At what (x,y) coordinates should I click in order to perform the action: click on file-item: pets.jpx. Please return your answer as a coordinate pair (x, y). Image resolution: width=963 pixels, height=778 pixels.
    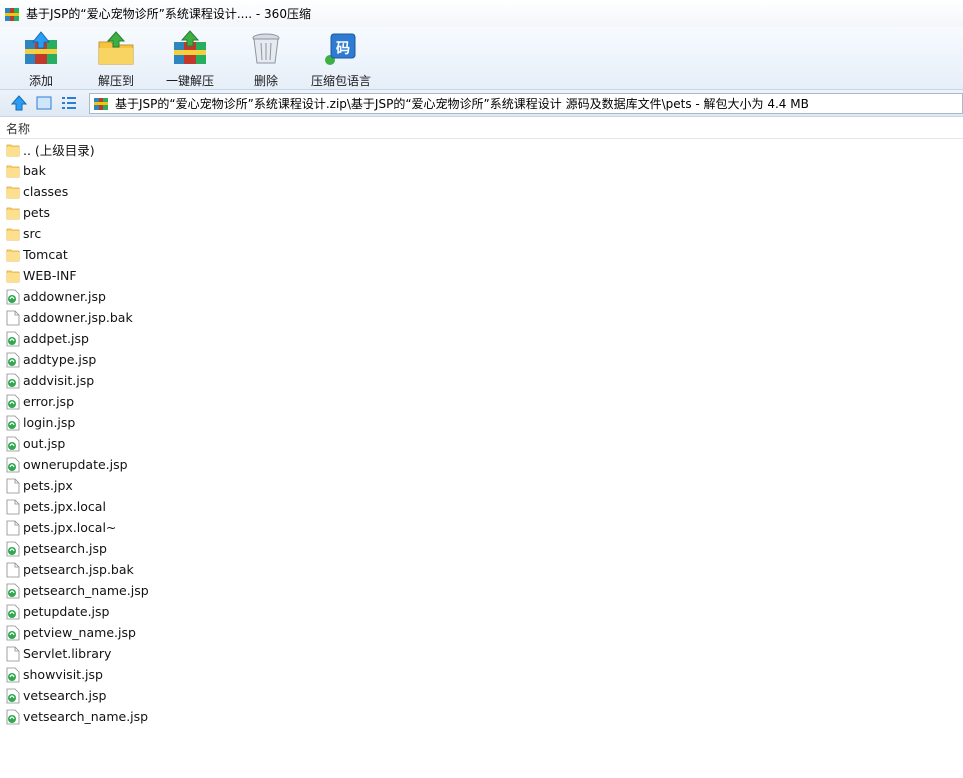
    Looking at the image, I should click on (481, 485).